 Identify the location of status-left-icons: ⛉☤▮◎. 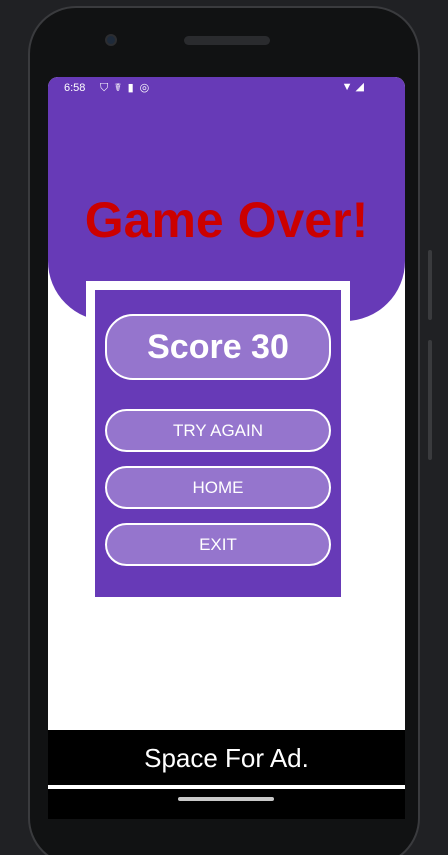
(127, 88).